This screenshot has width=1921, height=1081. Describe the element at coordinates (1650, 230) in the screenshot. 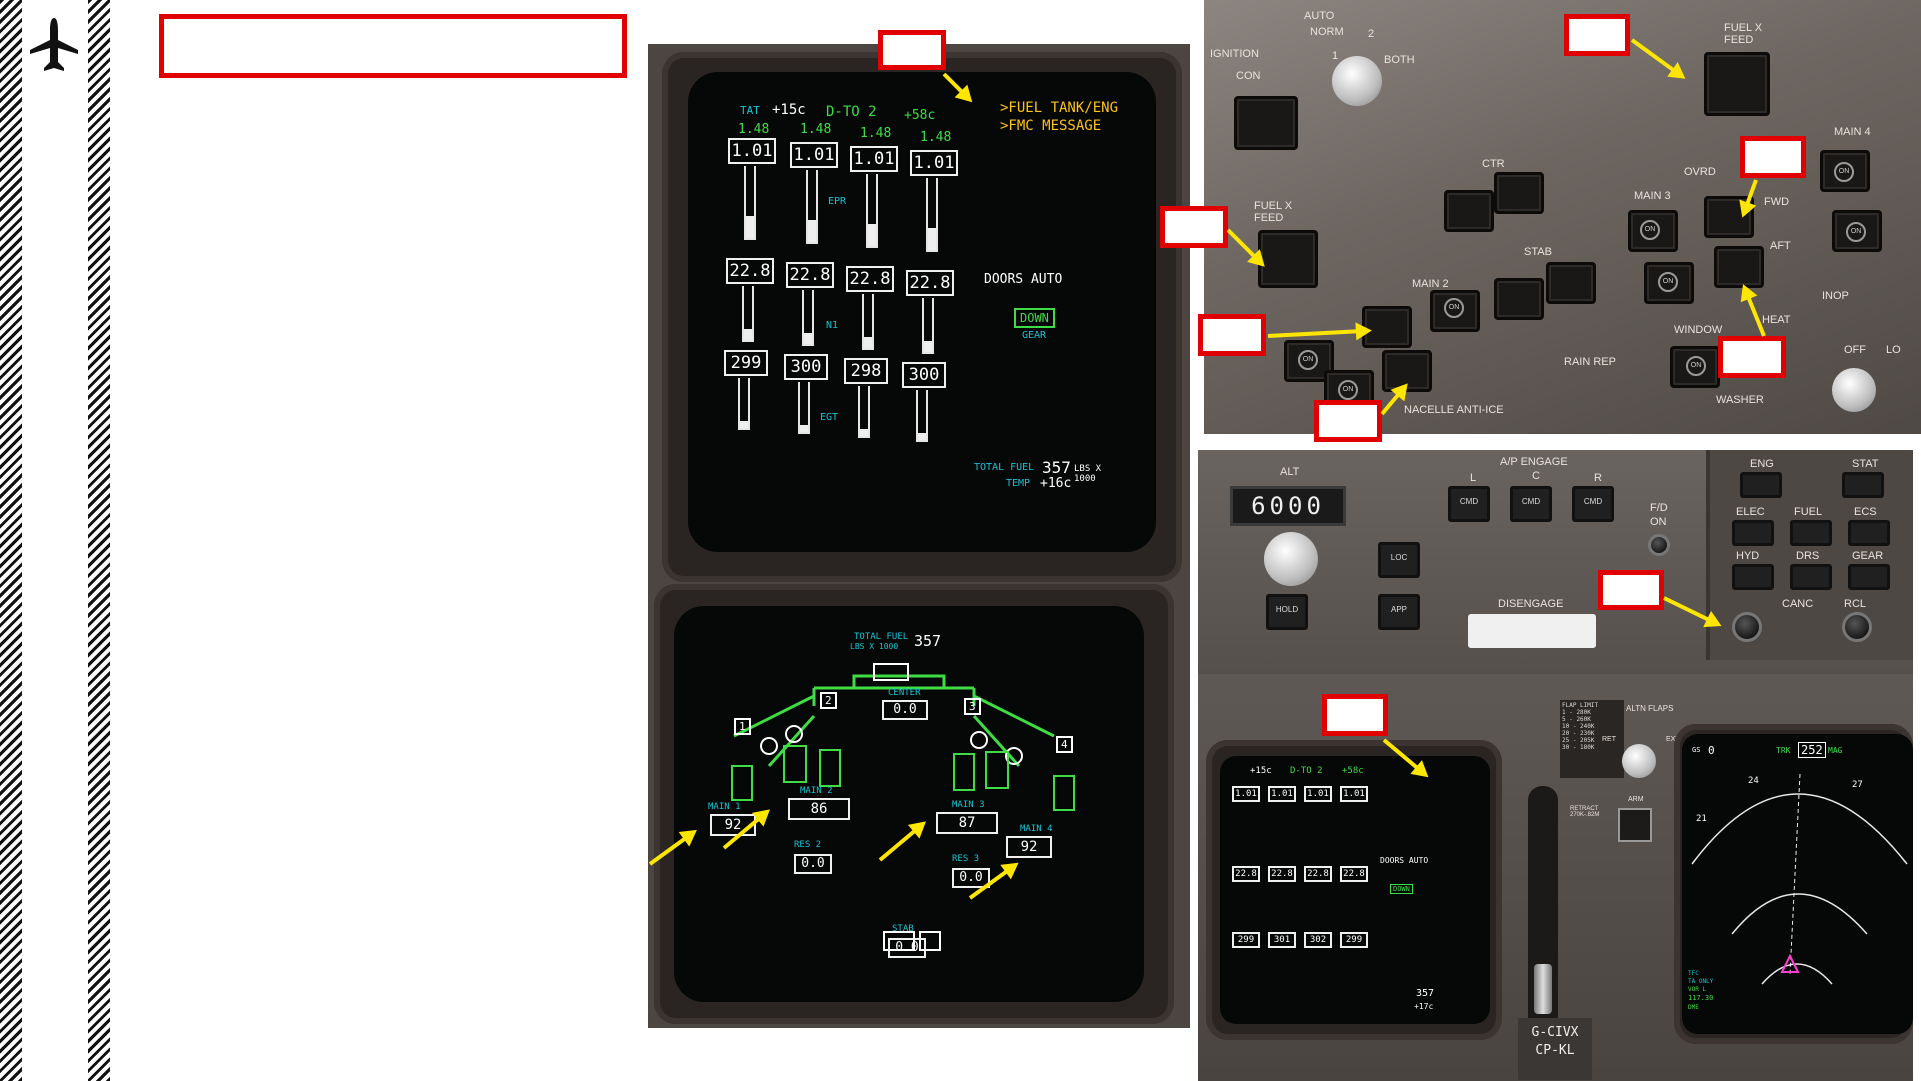

I see `main3-on-indicator: ON` at that location.